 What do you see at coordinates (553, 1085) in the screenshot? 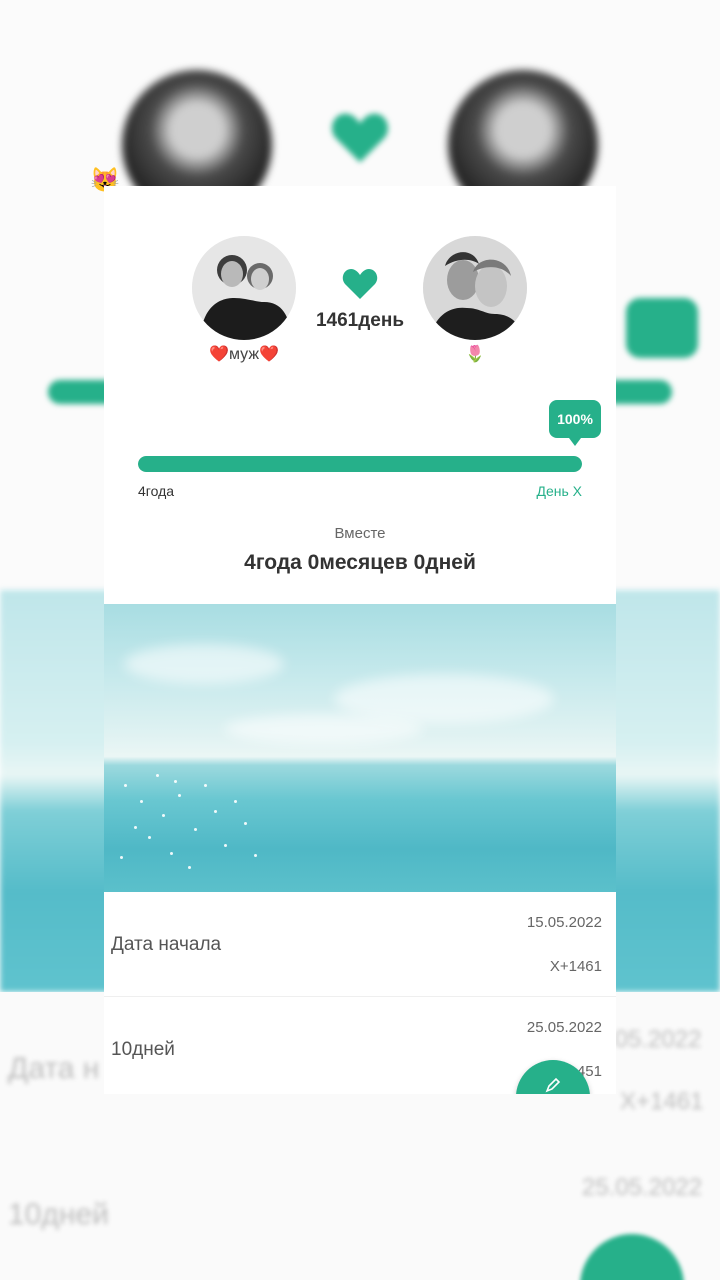
I see `pen-icon` at bounding box center [553, 1085].